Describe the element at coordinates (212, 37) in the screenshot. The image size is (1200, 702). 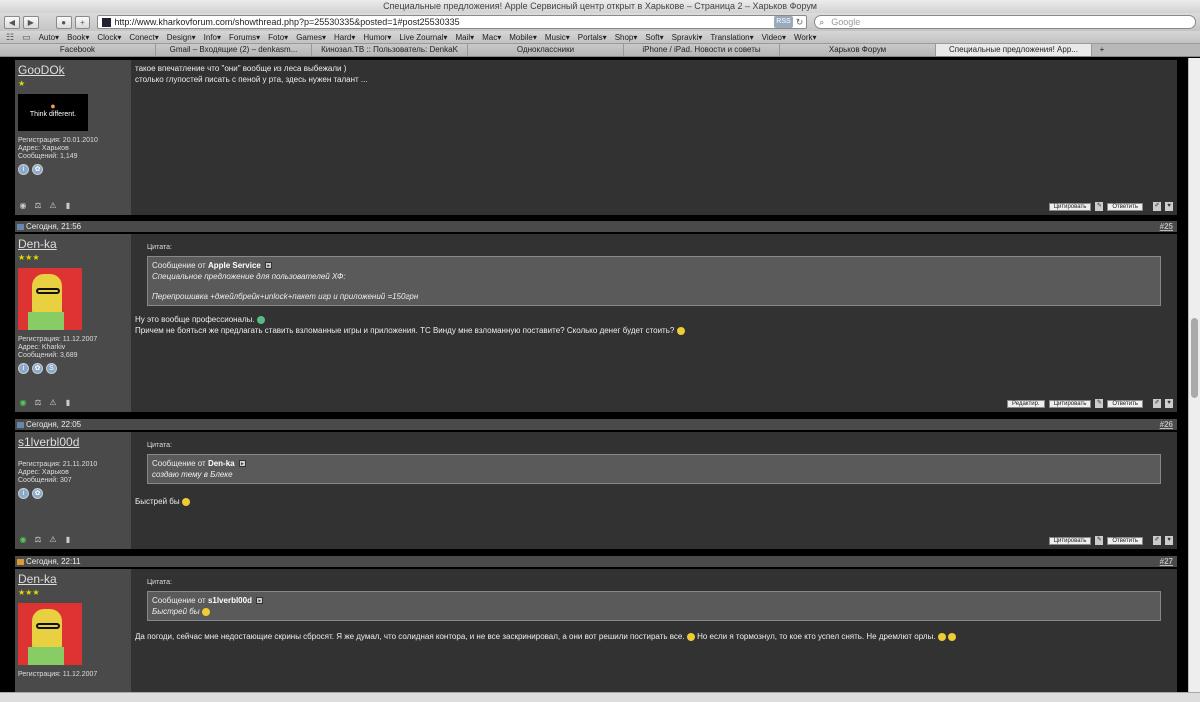
I see `bookmark-menu: Info▾` at that location.